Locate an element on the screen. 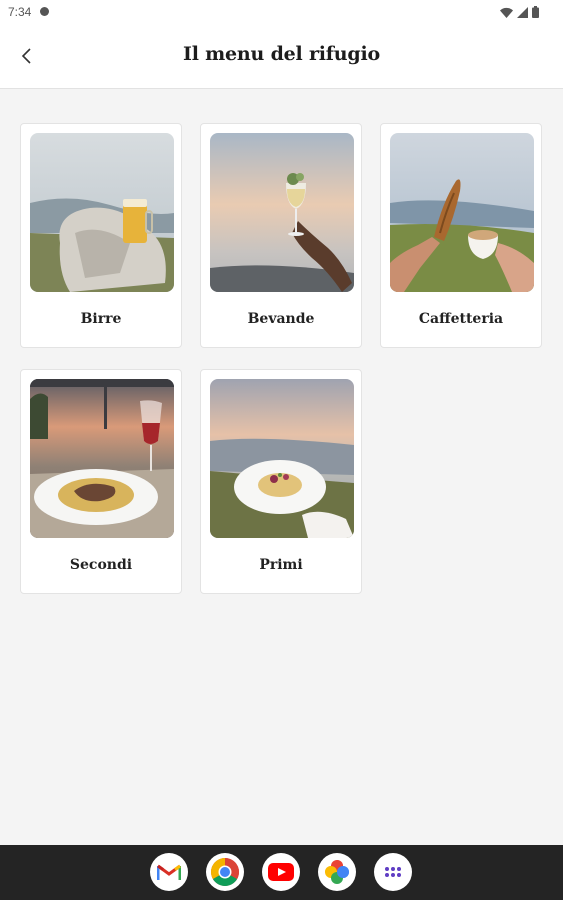 This screenshot has height=900, width=563. youtube-icon is located at coordinates (281, 872).